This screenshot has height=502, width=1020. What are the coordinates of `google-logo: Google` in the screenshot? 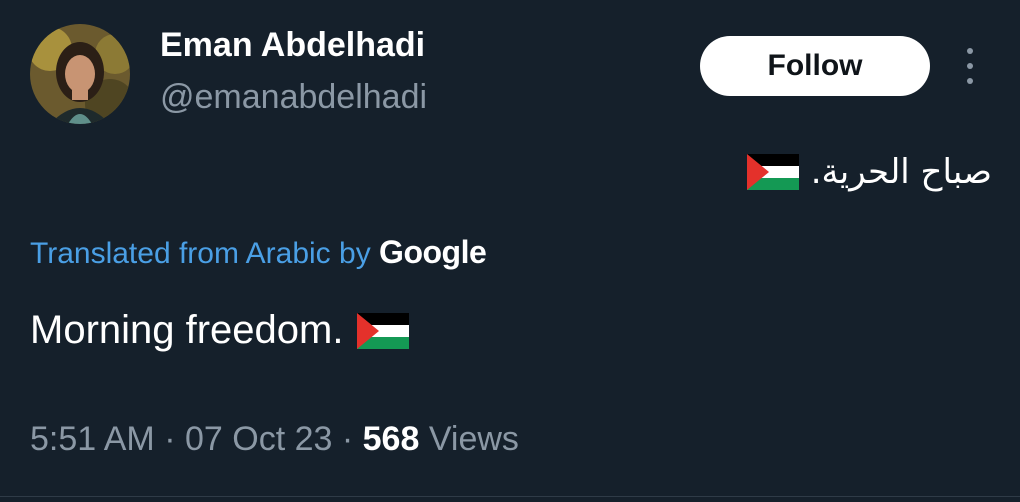 It's located at (433, 252).